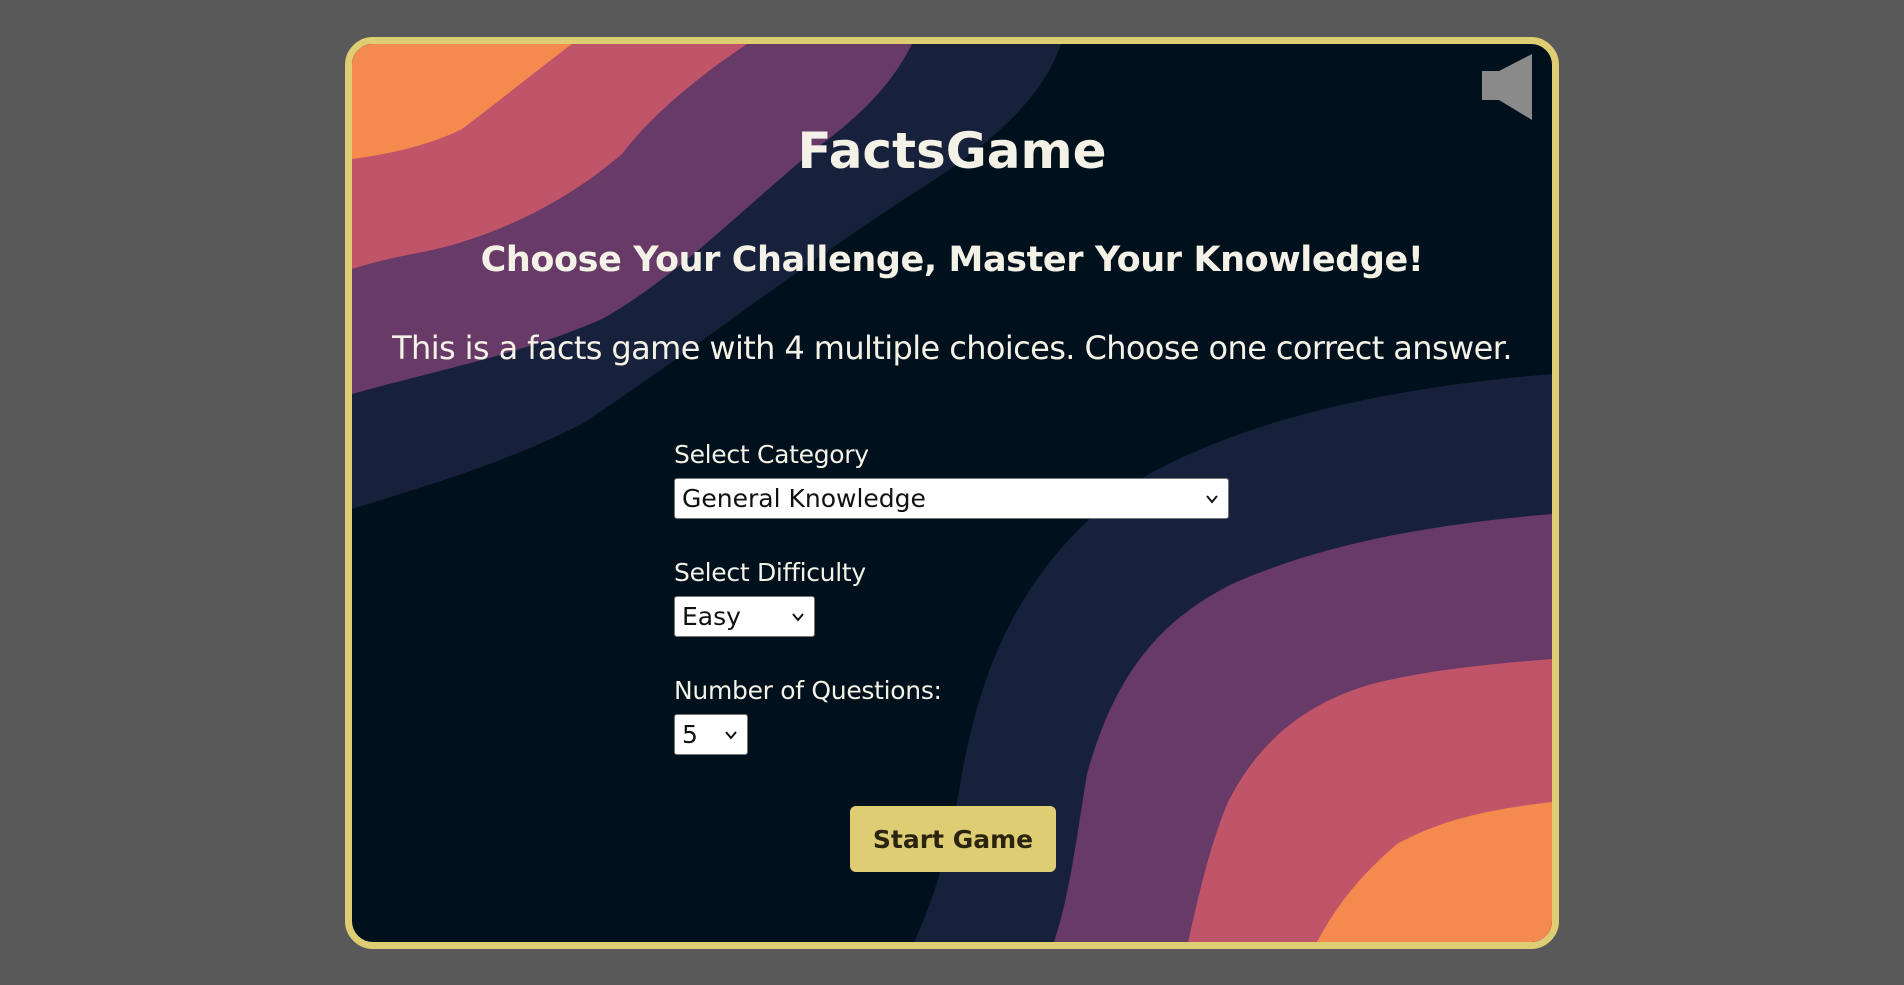  Describe the element at coordinates (744, 616) in the screenshot. I see `difficulty-select: Easy` at that location.